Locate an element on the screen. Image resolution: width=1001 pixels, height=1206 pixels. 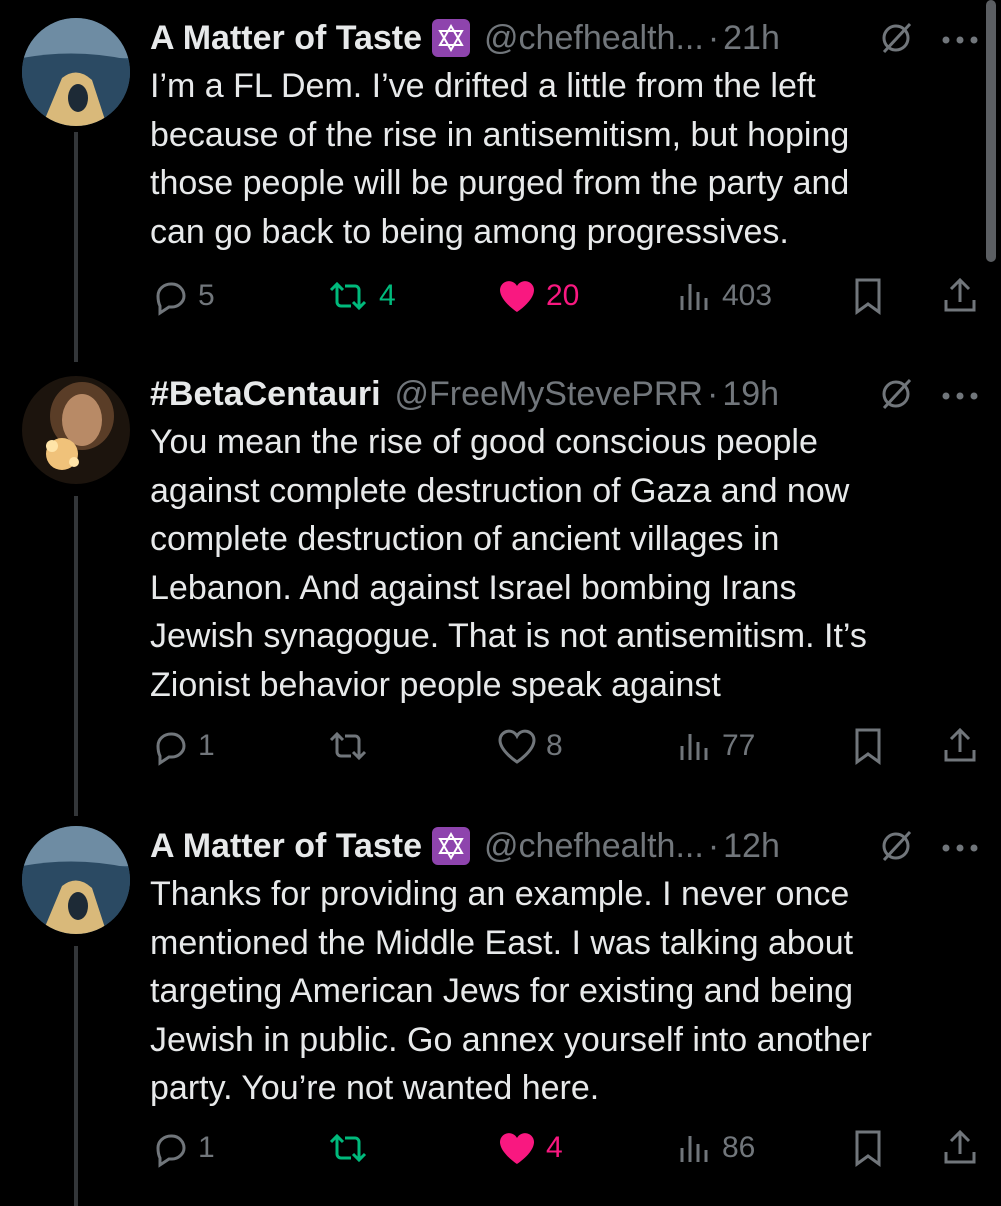
like-button: 8 is located at coordinates (529, 746).